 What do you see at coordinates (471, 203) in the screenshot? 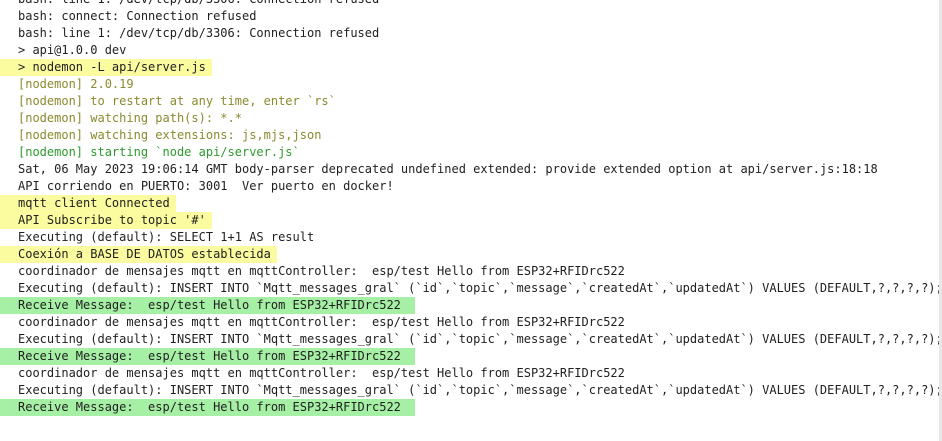
I see `terminal-line: mqtt client Connected` at bounding box center [471, 203].